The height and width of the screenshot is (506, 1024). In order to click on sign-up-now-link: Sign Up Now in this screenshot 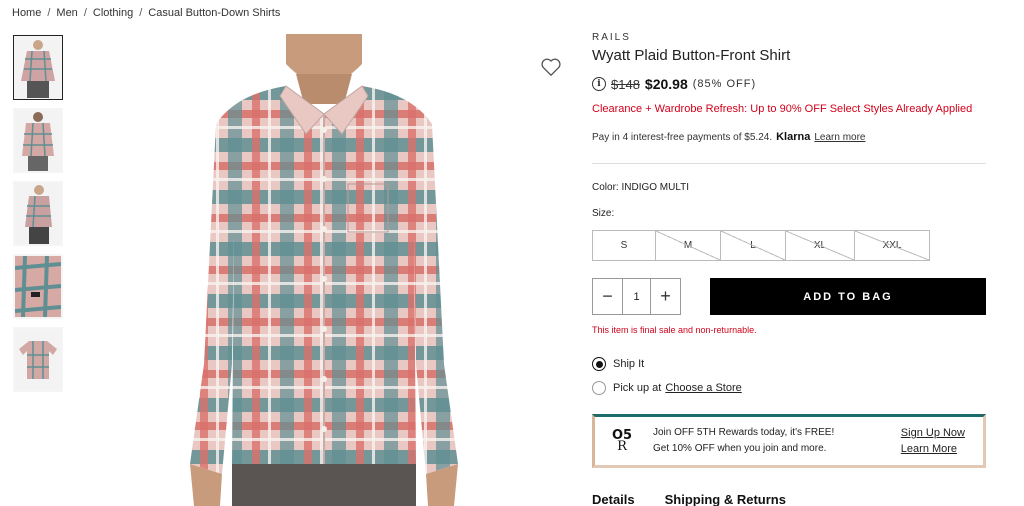, I will do `click(933, 433)`.